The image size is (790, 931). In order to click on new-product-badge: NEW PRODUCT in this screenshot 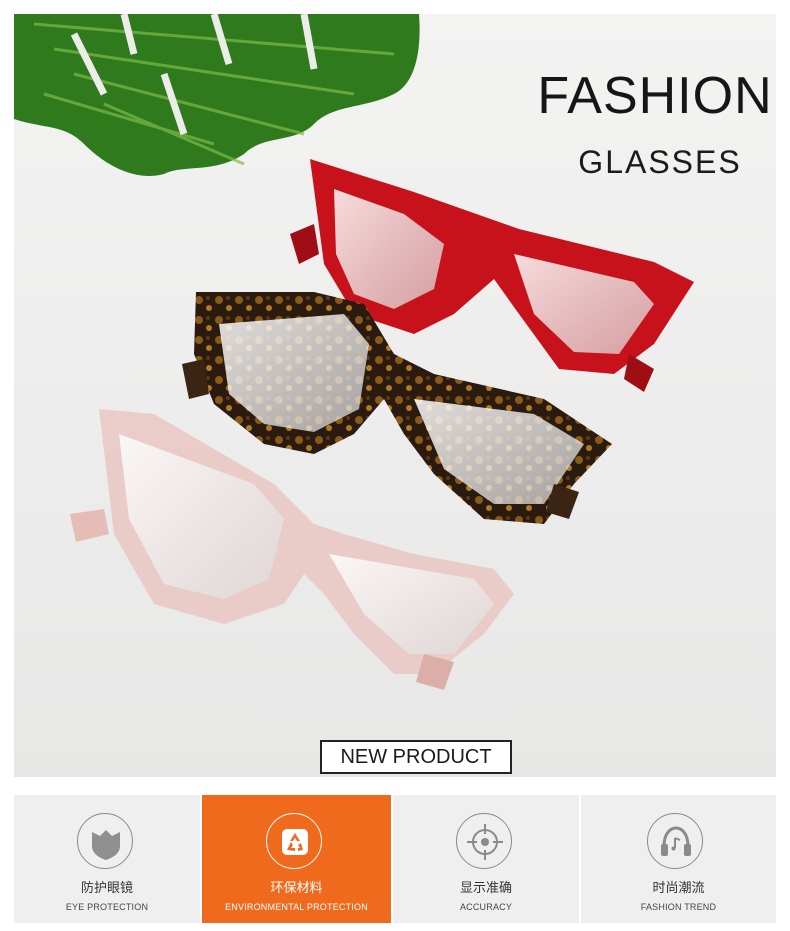, I will do `click(416, 757)`.